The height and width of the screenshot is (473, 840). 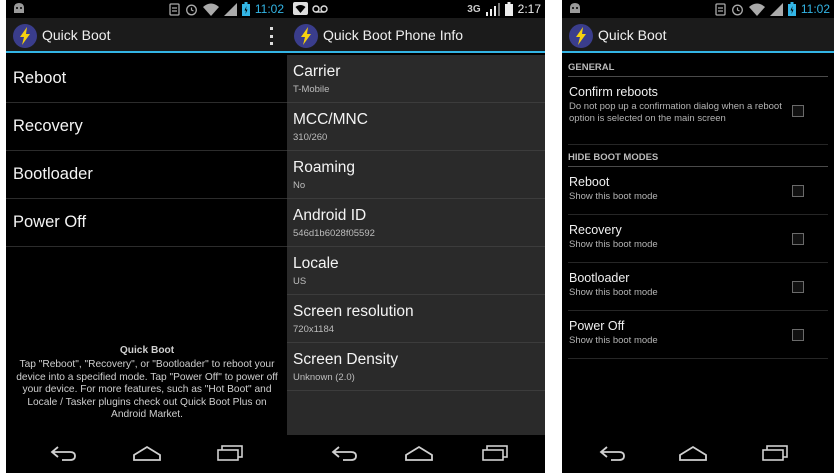 What do you see at coordinates (698, 66) in the screenshot?
I see `section-header-general: GENERAL` at bounding box center [698, 66].